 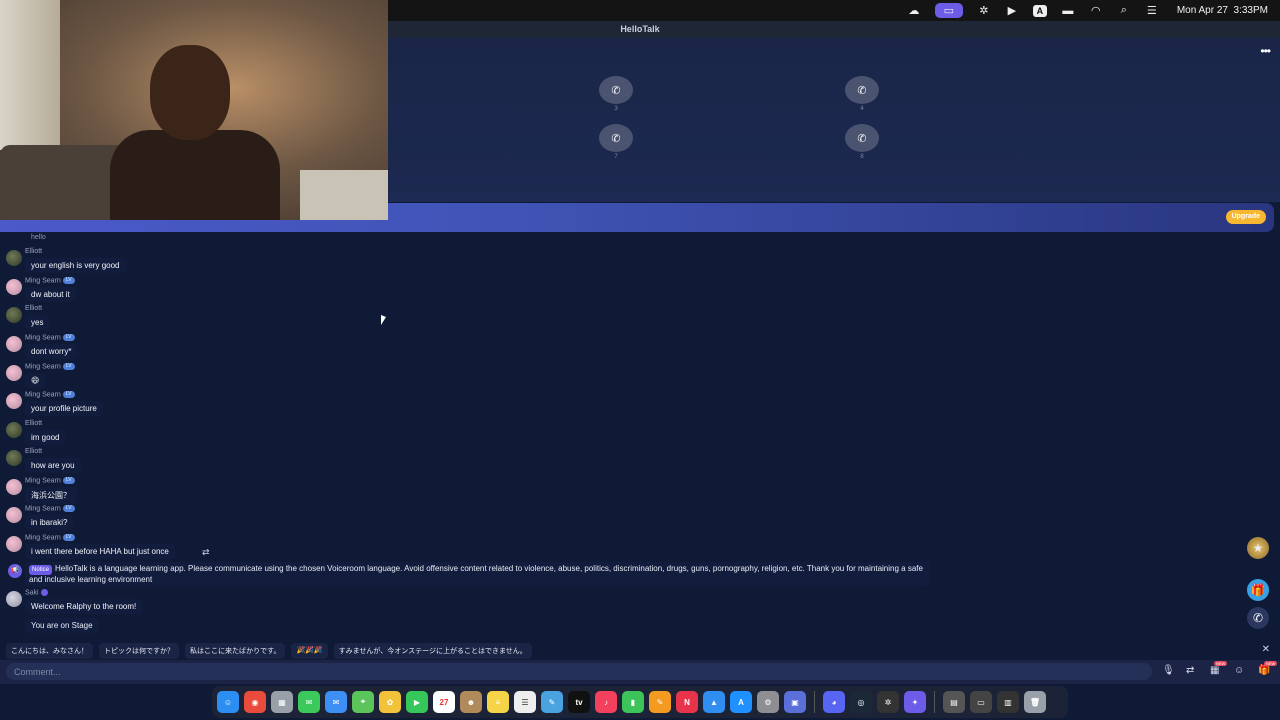 What do you see at coordinates (49, 651) in the screenshot?
I see `quick-reply-chip: こんにちは、みなさん！` at bounding box center [49, 651].